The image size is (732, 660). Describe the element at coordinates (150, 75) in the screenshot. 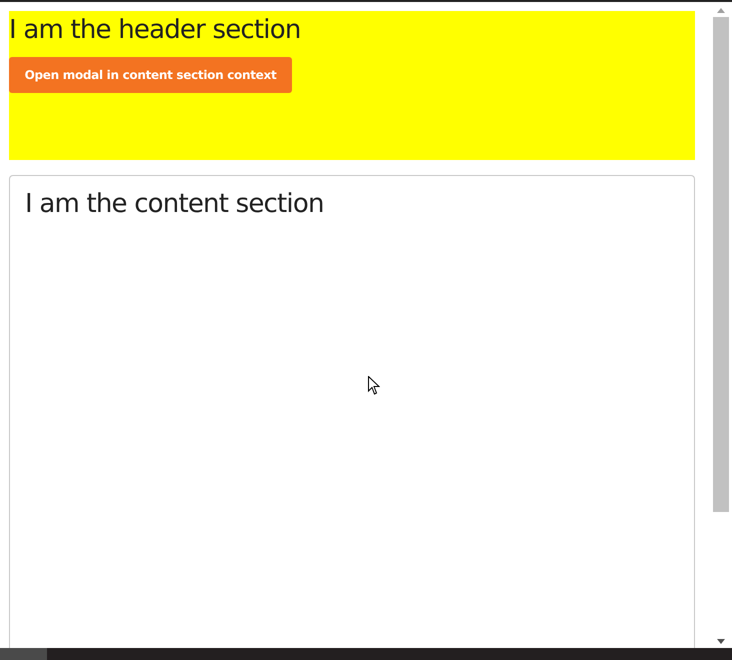

I see `open-modal-button: Open modal in content section context` at that location.